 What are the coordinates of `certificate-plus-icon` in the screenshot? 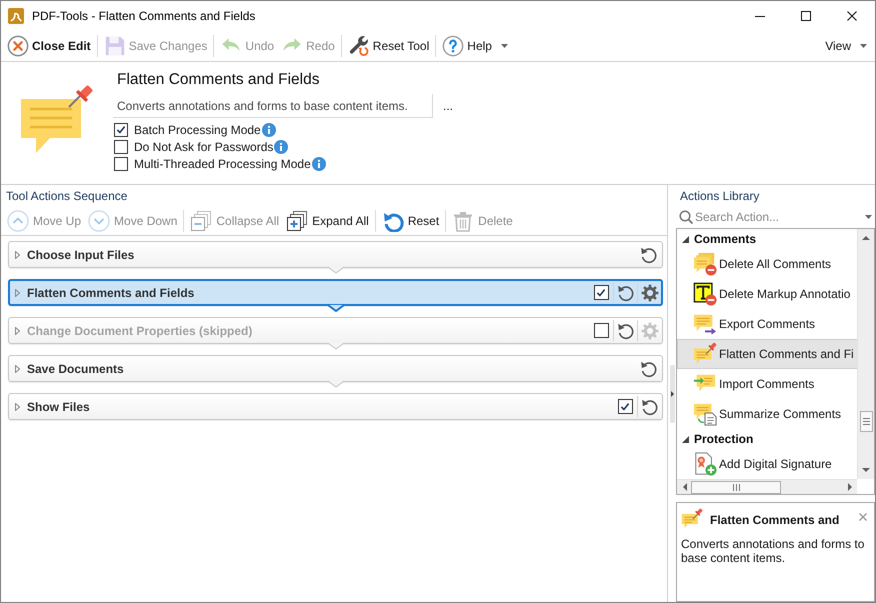 It's located at (705, 464).